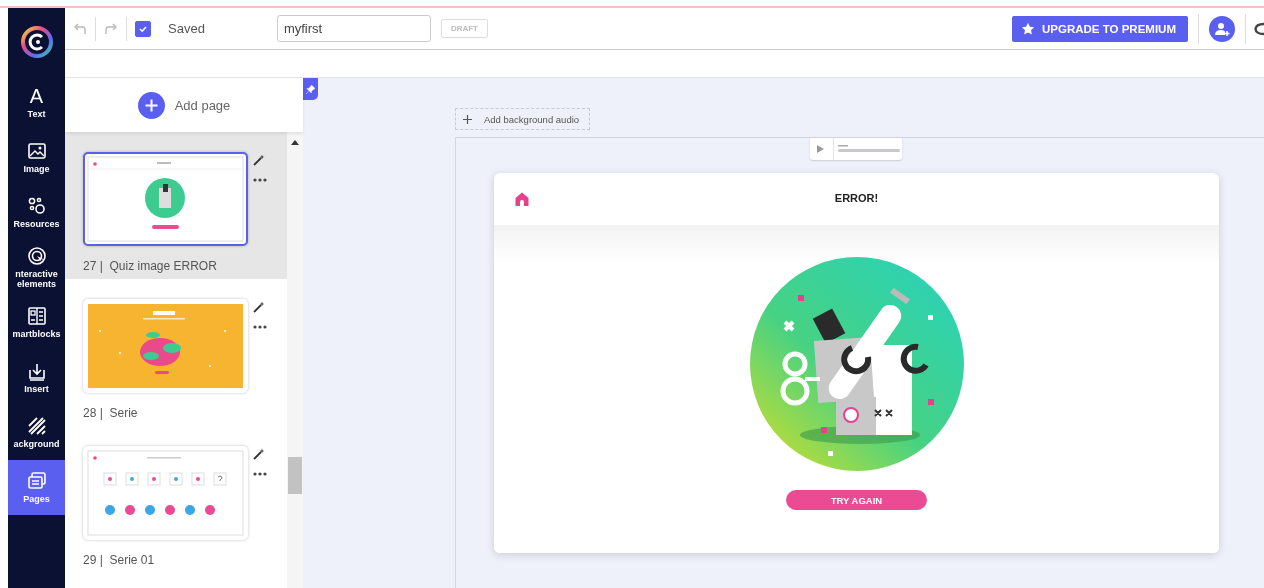 The image size is (1264, 588). I want to click on pin-tab, so click(310, 89).